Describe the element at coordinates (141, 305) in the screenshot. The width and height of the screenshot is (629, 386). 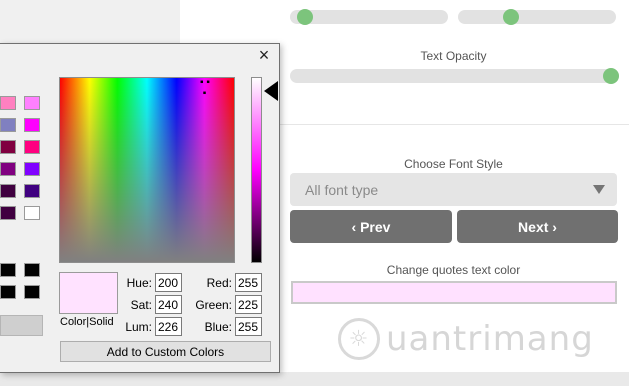
I see `sat-label: Sat:` at that location.